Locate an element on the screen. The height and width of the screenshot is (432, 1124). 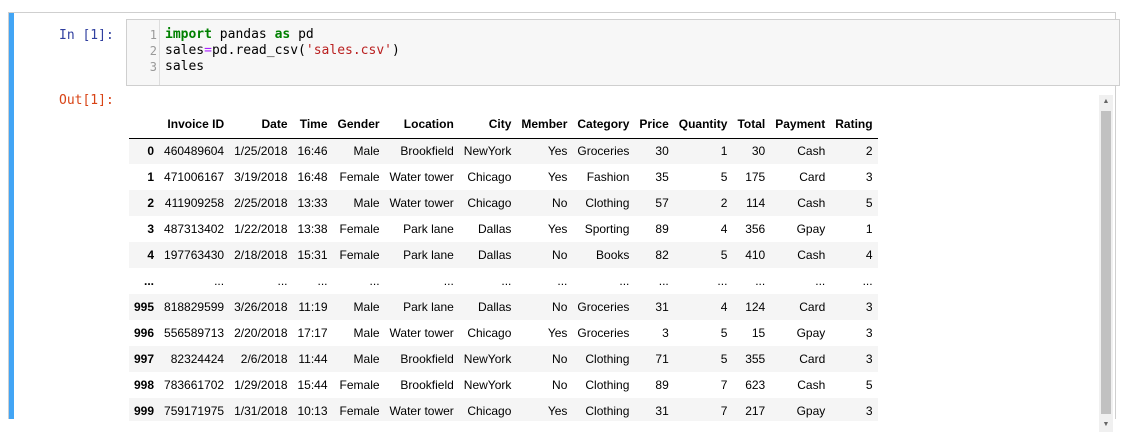
table-cell: Brookfield is located at coordinates (427, 359).